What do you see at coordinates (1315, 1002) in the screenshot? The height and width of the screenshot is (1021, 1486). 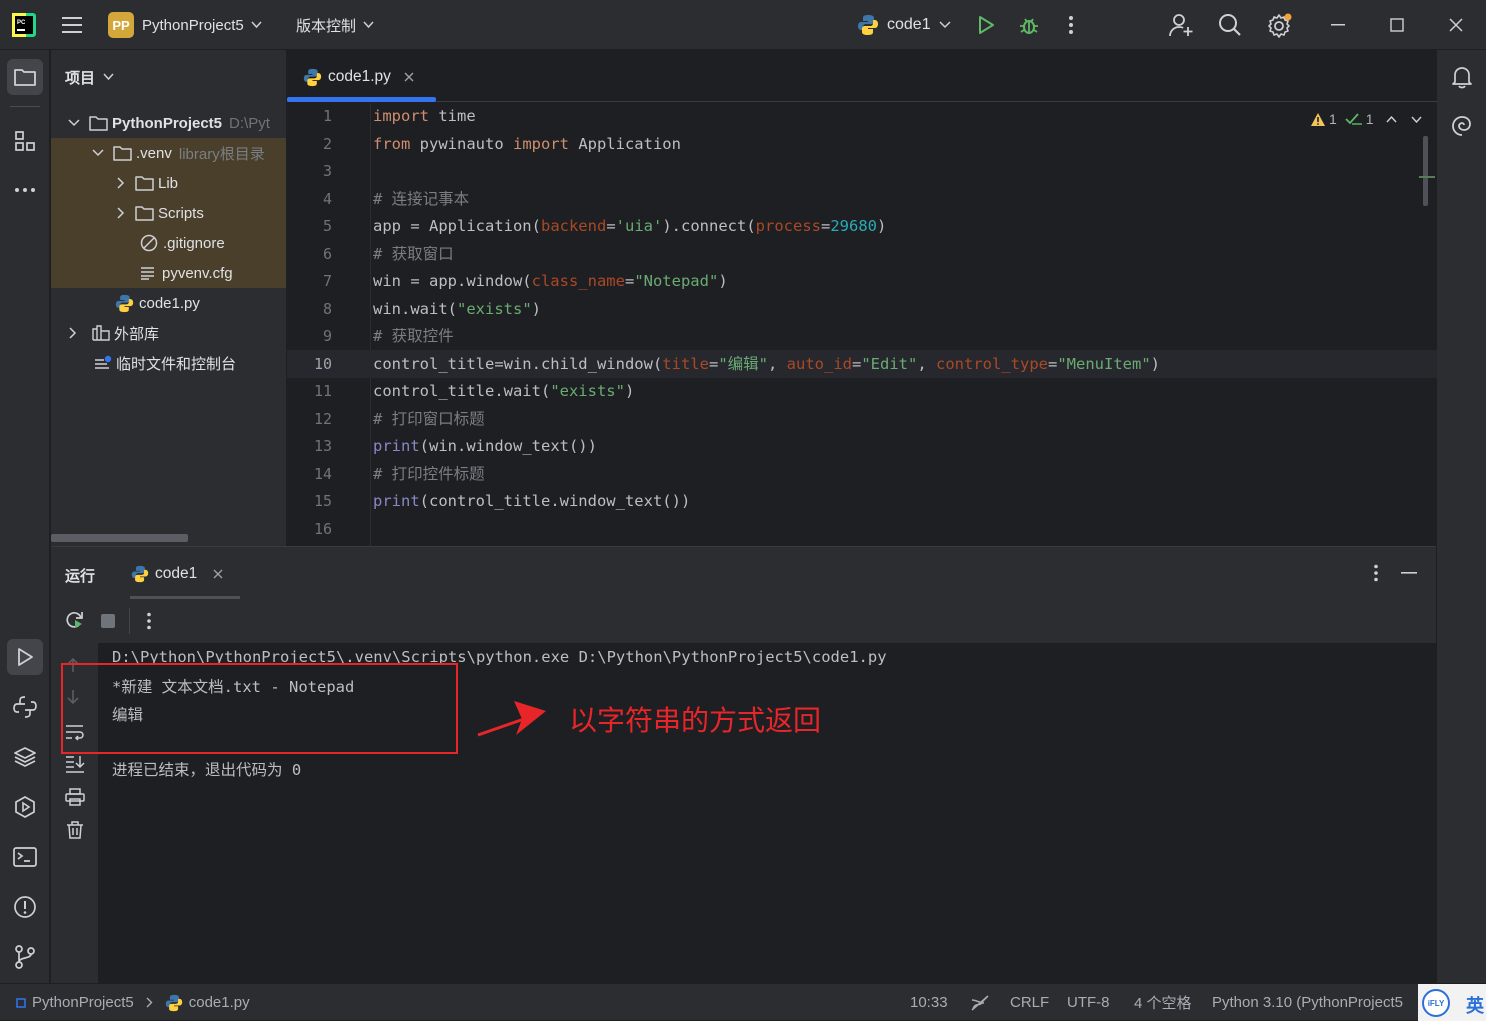 I see `python-interpreter: Python 3.10 (PythonProject5` at bounding box center [1315, 1002].